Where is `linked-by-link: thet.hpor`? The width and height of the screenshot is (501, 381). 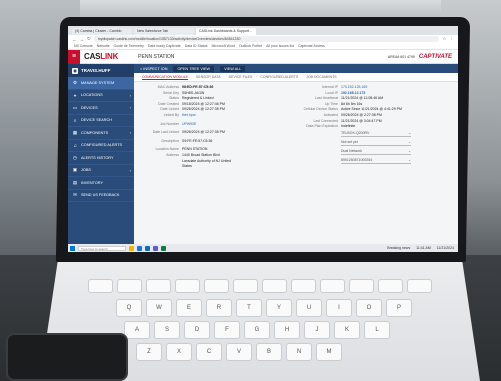
linked-by-link: thet.hpor is located at coordinates (189, 116).